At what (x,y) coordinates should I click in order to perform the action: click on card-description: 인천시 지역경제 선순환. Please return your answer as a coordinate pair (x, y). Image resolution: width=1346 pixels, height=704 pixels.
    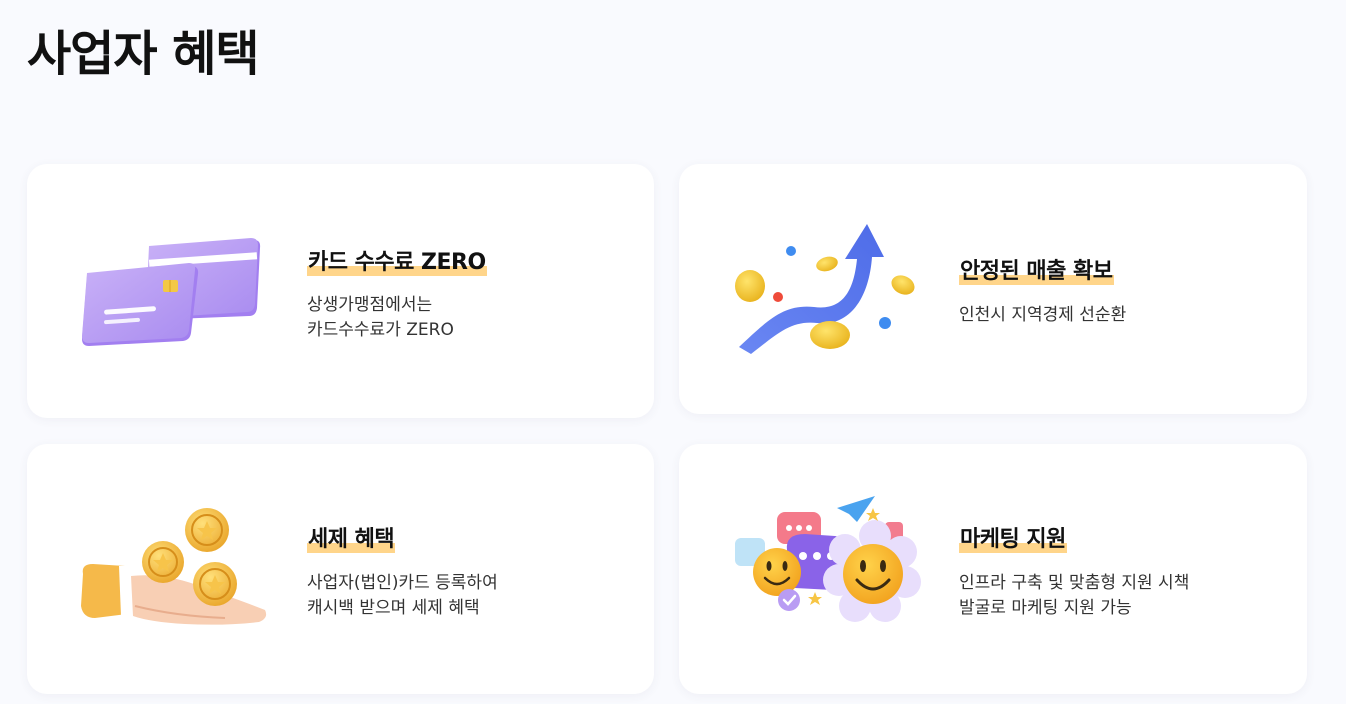
    Looking at the image, I should click on (1043, 315).